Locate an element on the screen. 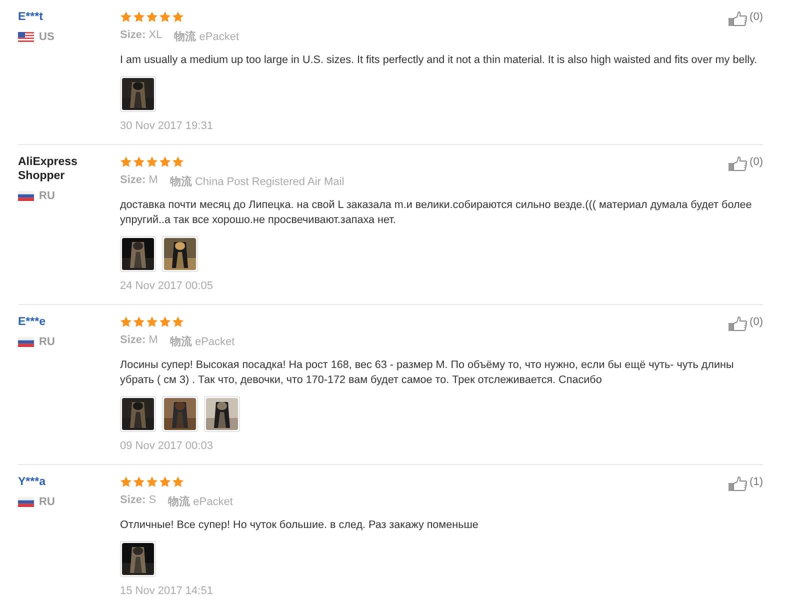 This screenshot has width=790, height=609. review-date: 24 Nov 2017 00:05 is located at coordinates (167, 286).